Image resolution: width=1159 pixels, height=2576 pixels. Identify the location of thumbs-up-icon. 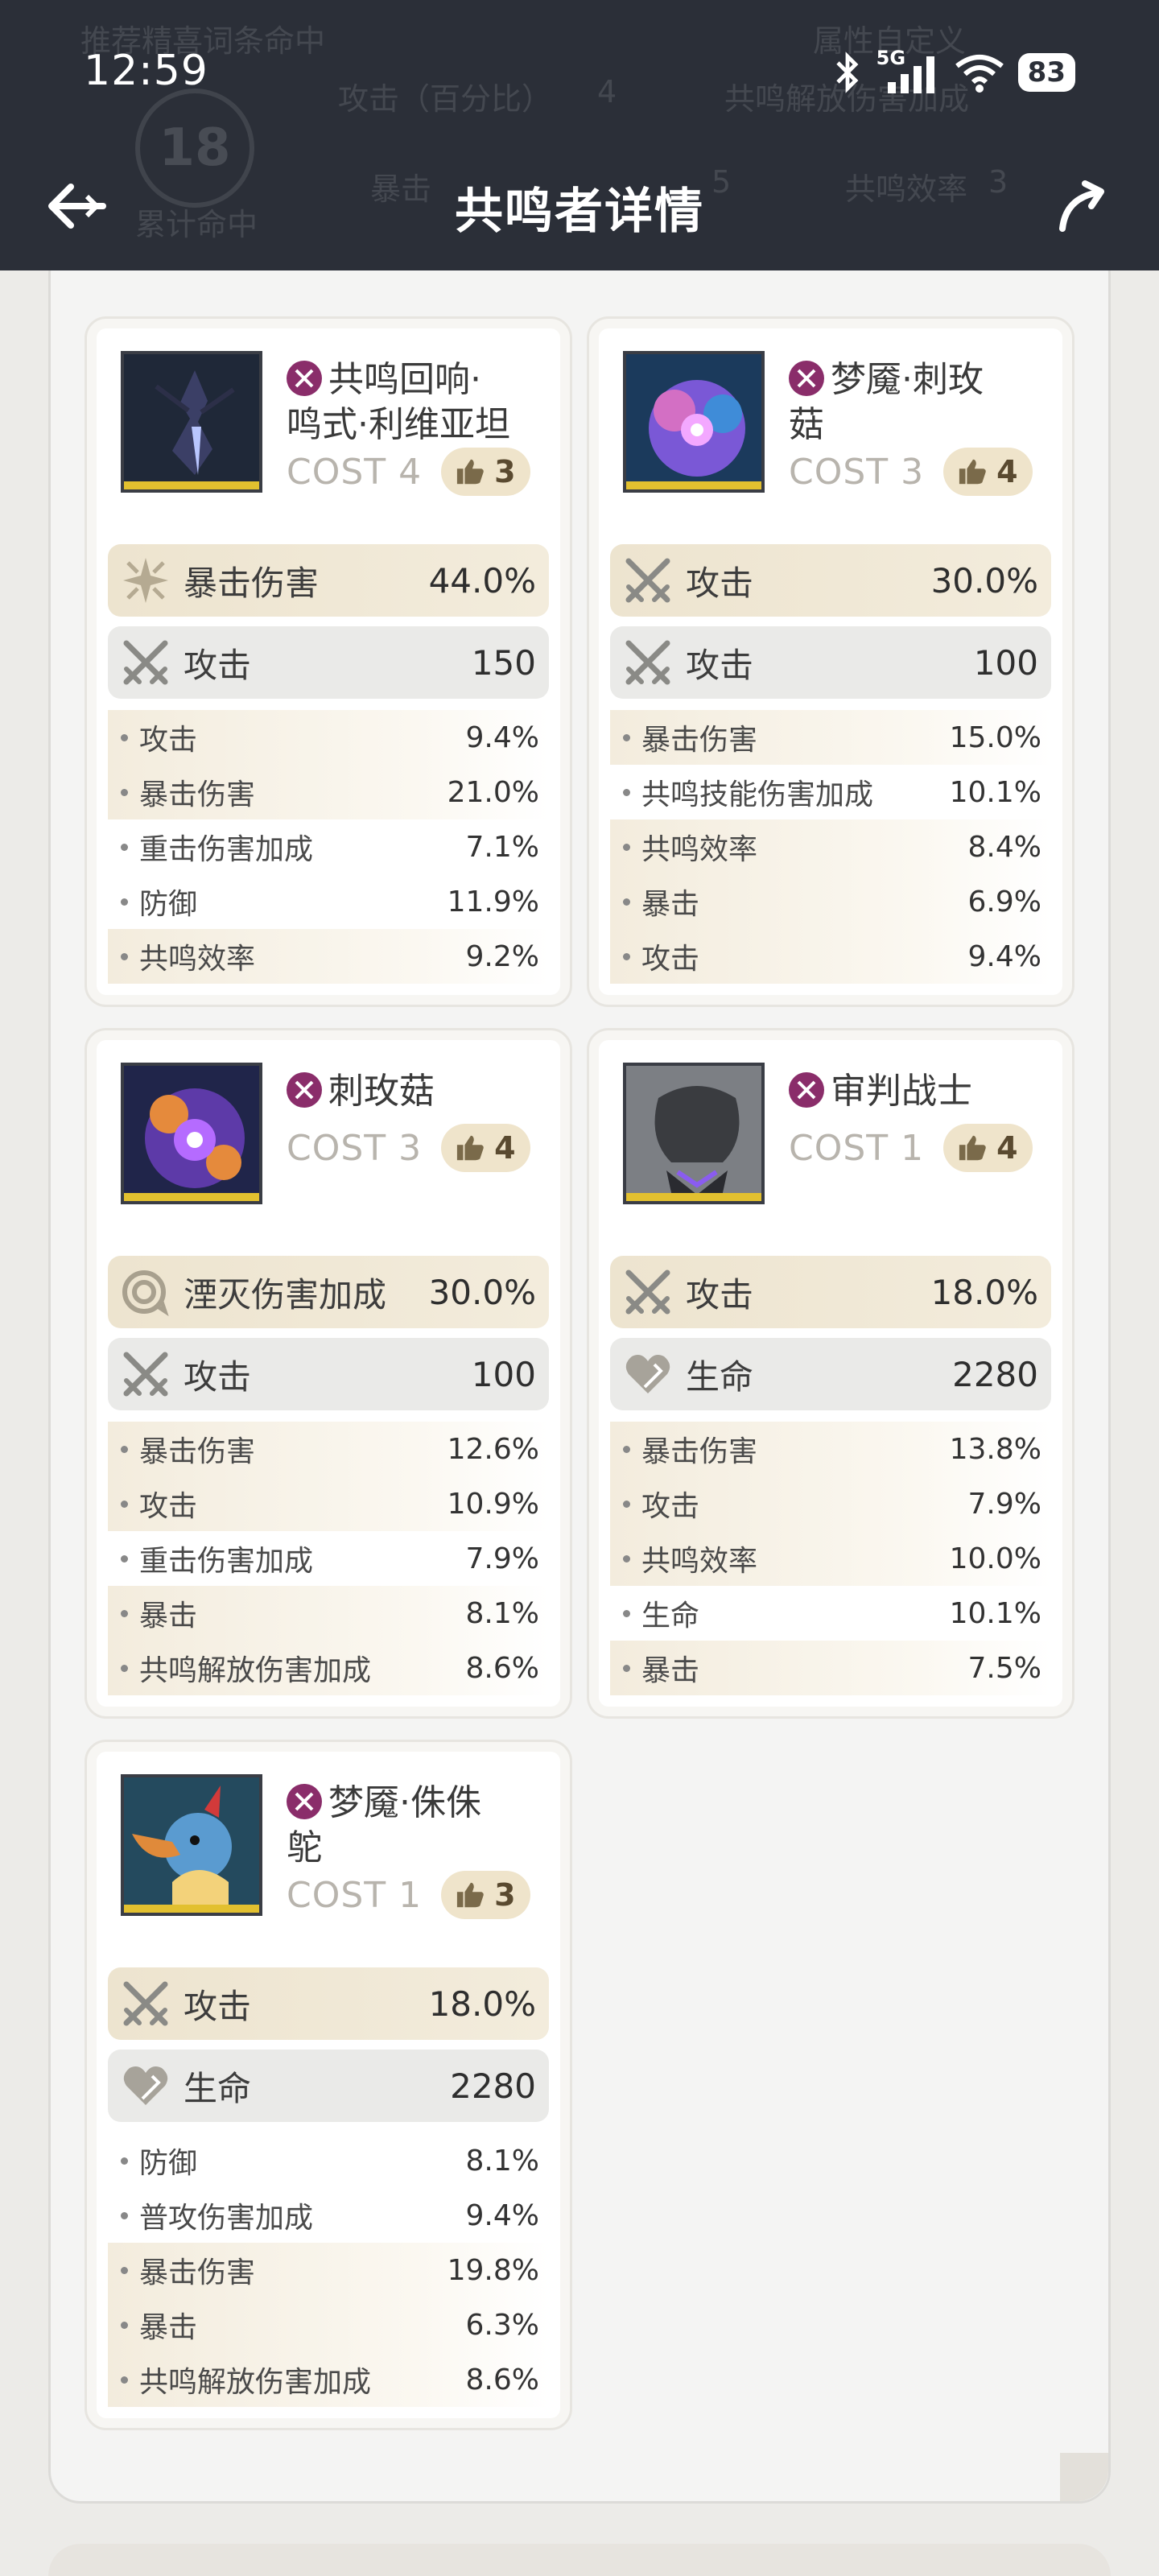
(470, 1895).